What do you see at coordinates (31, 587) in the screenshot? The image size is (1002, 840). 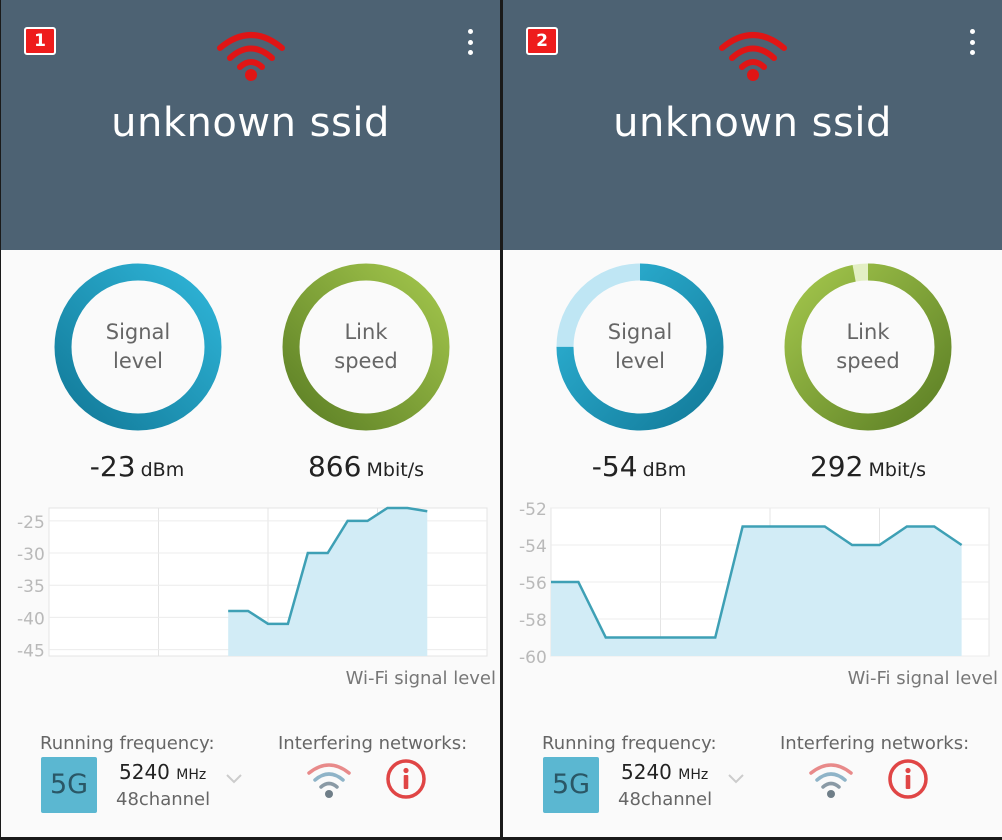 I see `y-tick-label: -35` at bounding box center [31, 587].